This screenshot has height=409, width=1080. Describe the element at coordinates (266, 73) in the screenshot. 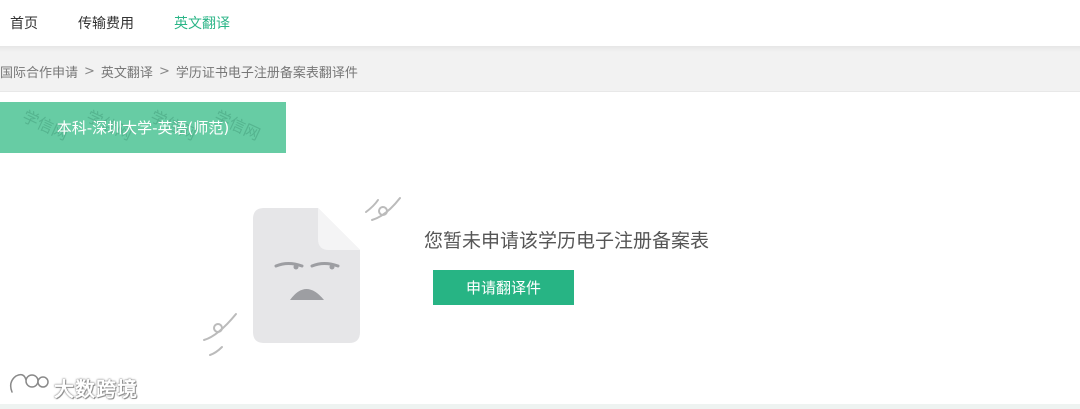

I see `breadcrumb-item-current: 学历证书电子注册备案表翻译件` at that location.